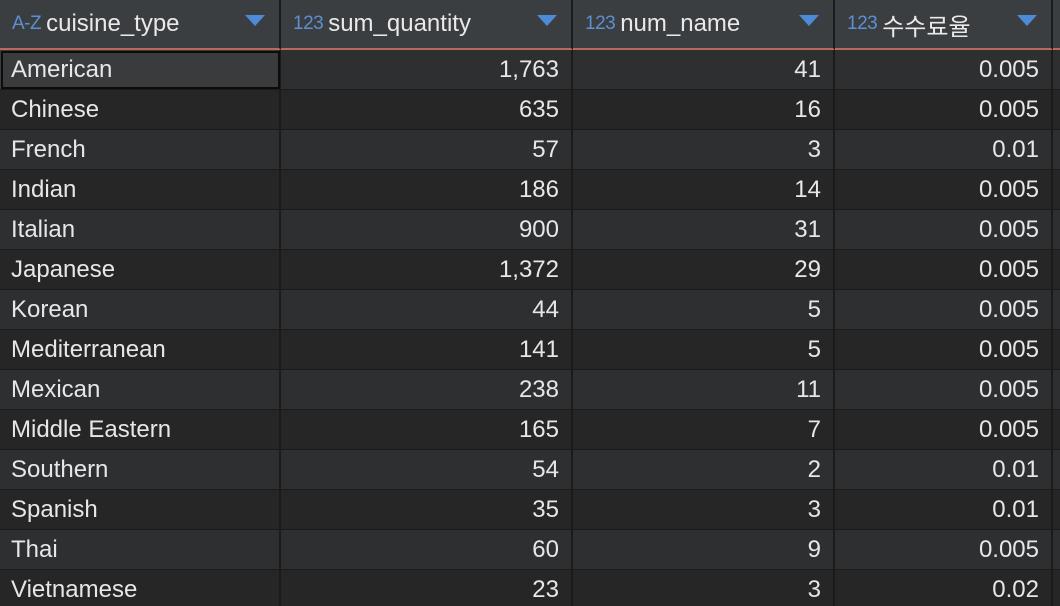 The image size is (1060, 606). What do you see at coordinates (140, 550) in the screenshot?
I see `cell-cuisine-type: Thai` at bounding box center [140, 550].